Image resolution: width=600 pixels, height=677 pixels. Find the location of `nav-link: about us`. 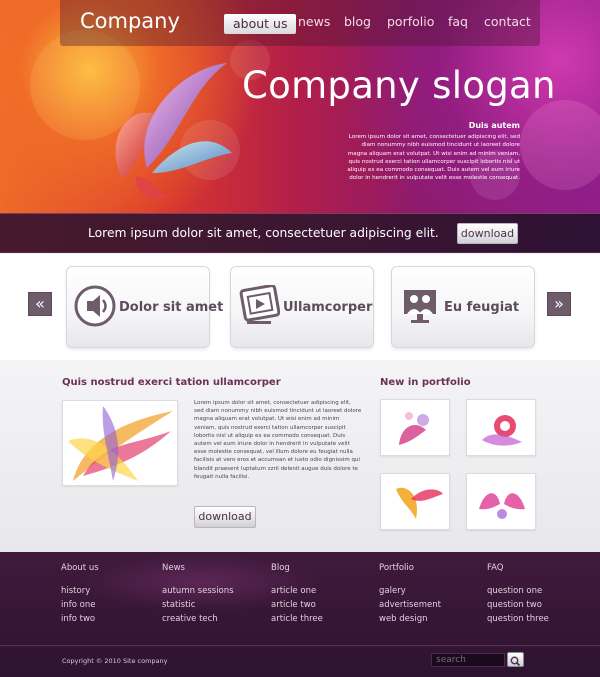

nav-link: about us is located at coordinates (260, 24).